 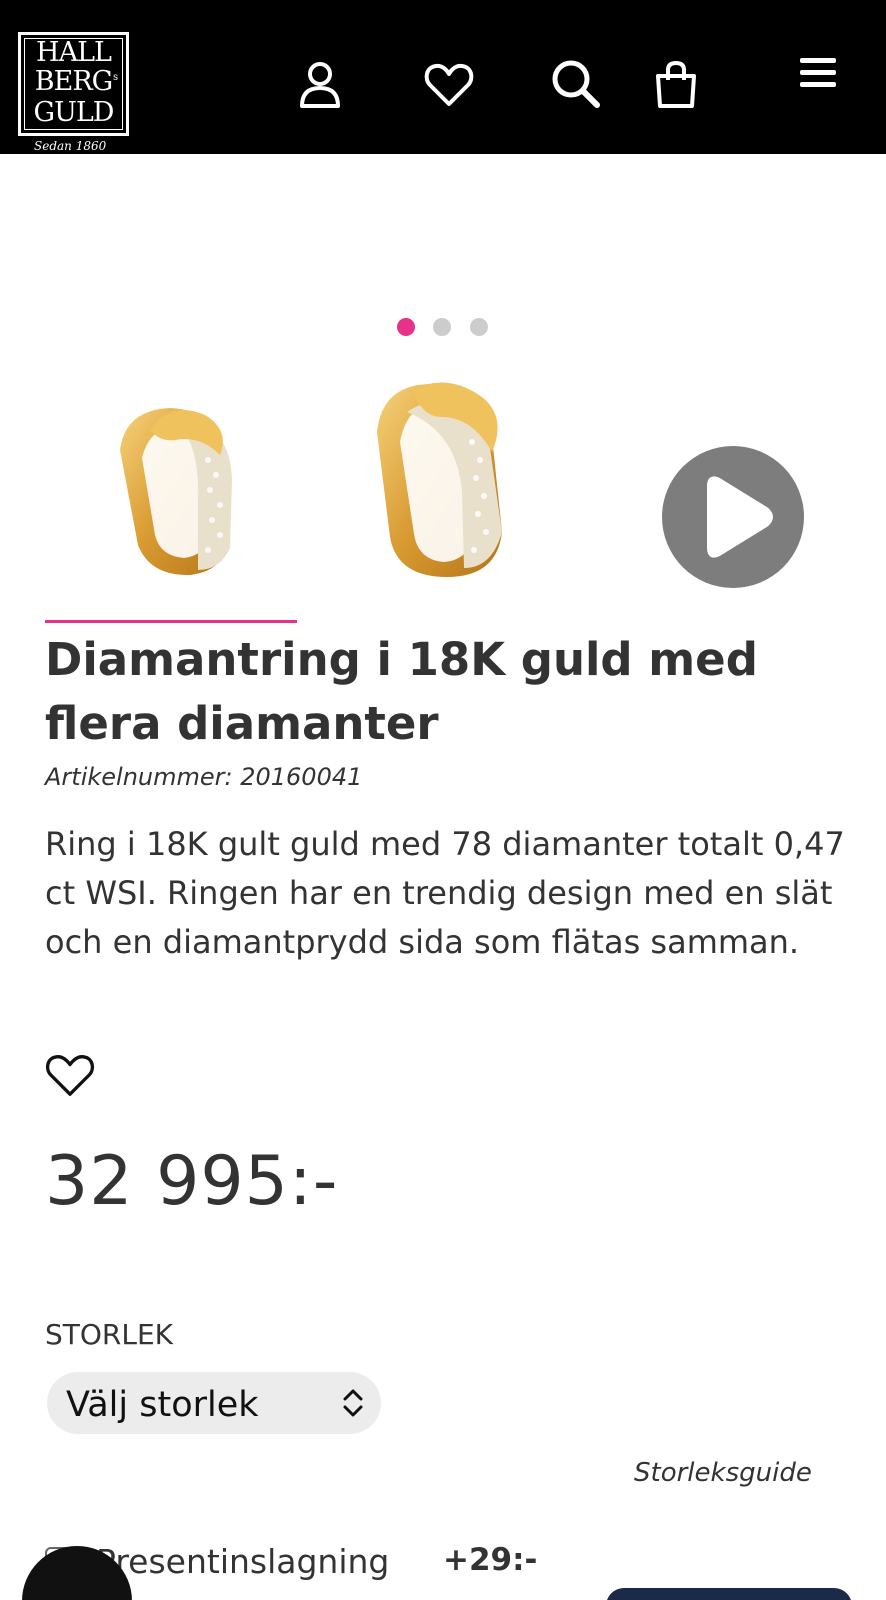 What do you see at coordinates (70, 1075) in the screenshot?
I see `add-to-favorites-heart-icon` at bounding box center [70, 1075].